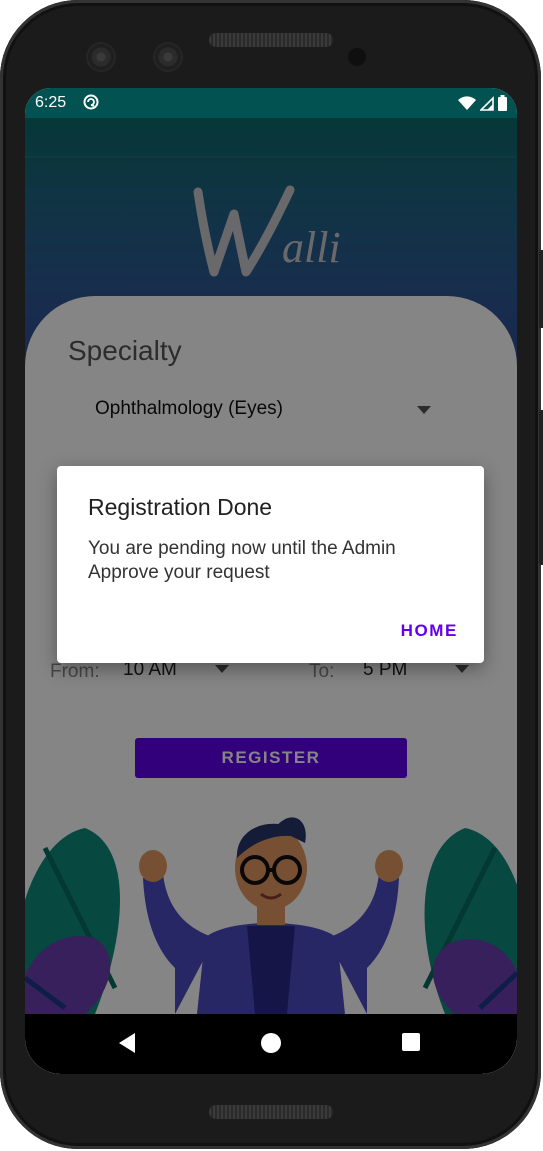 This screenshot has width=543, height=1151. Describe the element at coordinates (91, 102) in the screenshot. I see `notification-icon` at that location.